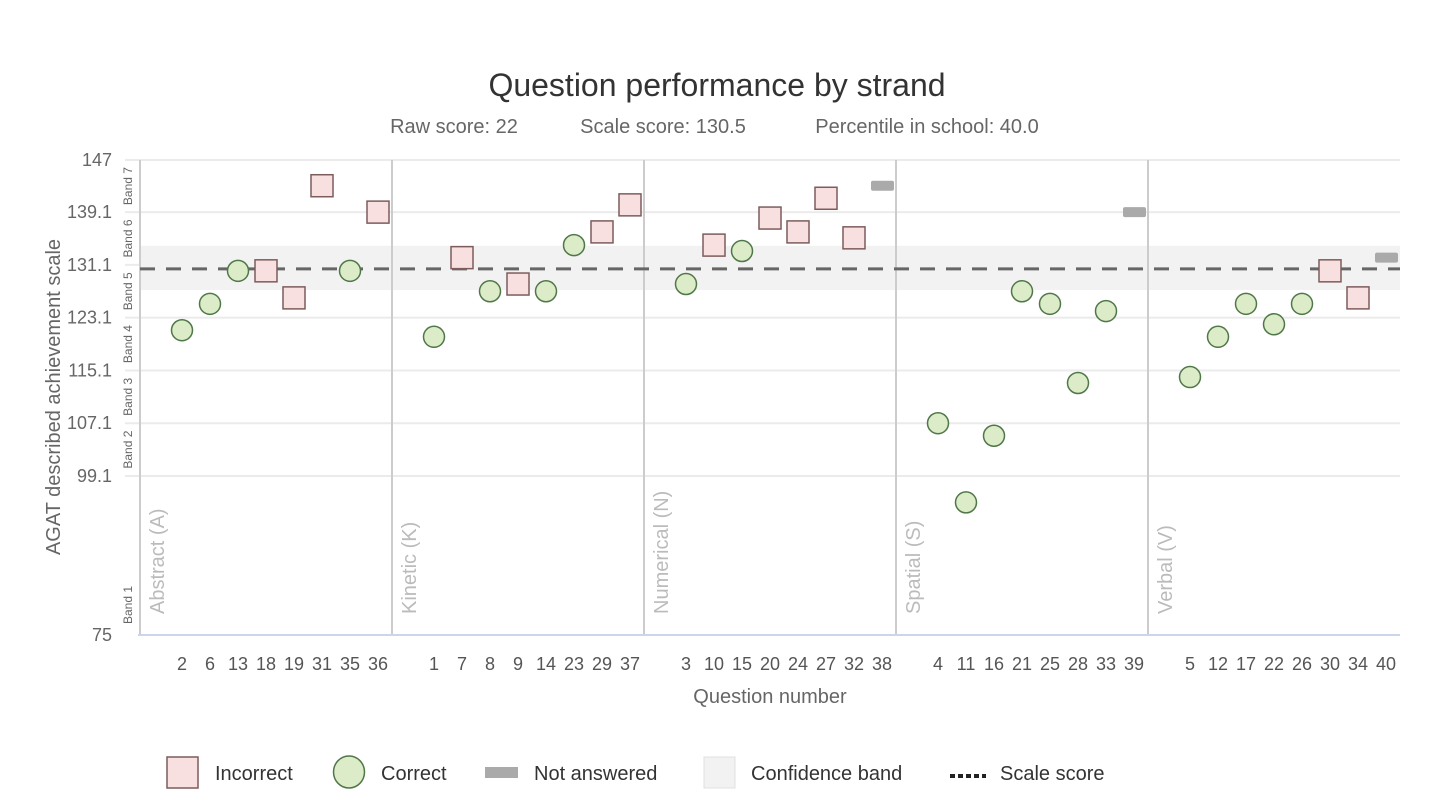 The height and width of the screenshot is (807, 1441). Describe the element at coordinates (1358, 664) in the screenshot. I see `x-tick-label: 34` at that location.